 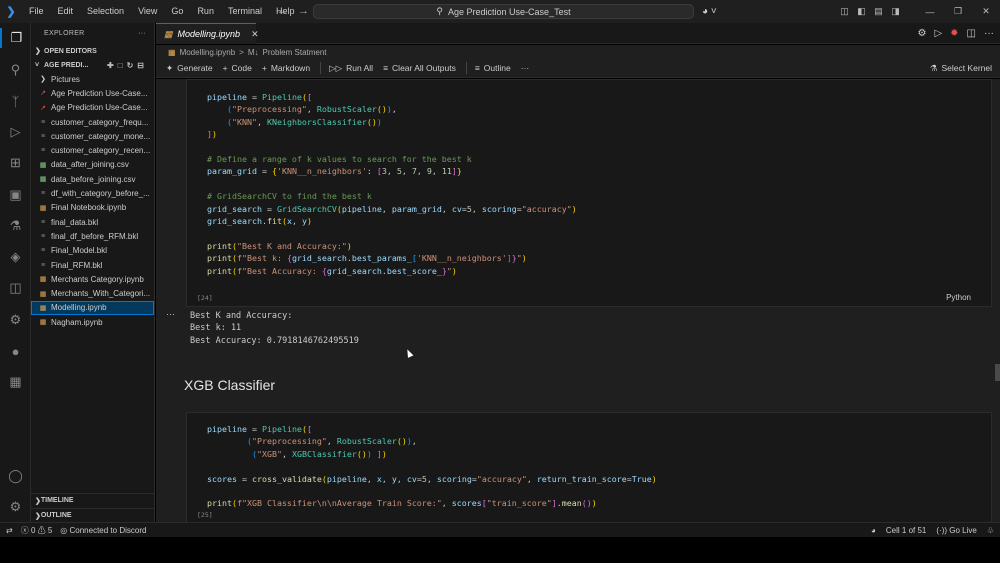 I want to click on menu-file: File, so click(x=36, y=11).